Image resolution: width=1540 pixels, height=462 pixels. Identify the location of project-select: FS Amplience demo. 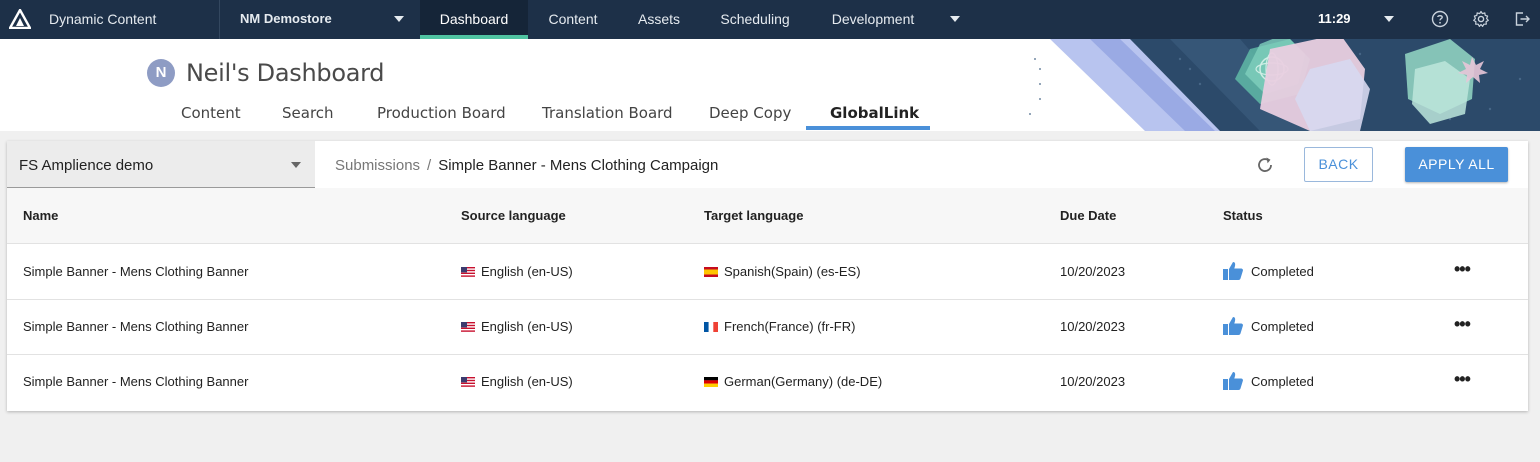
(161, 164).